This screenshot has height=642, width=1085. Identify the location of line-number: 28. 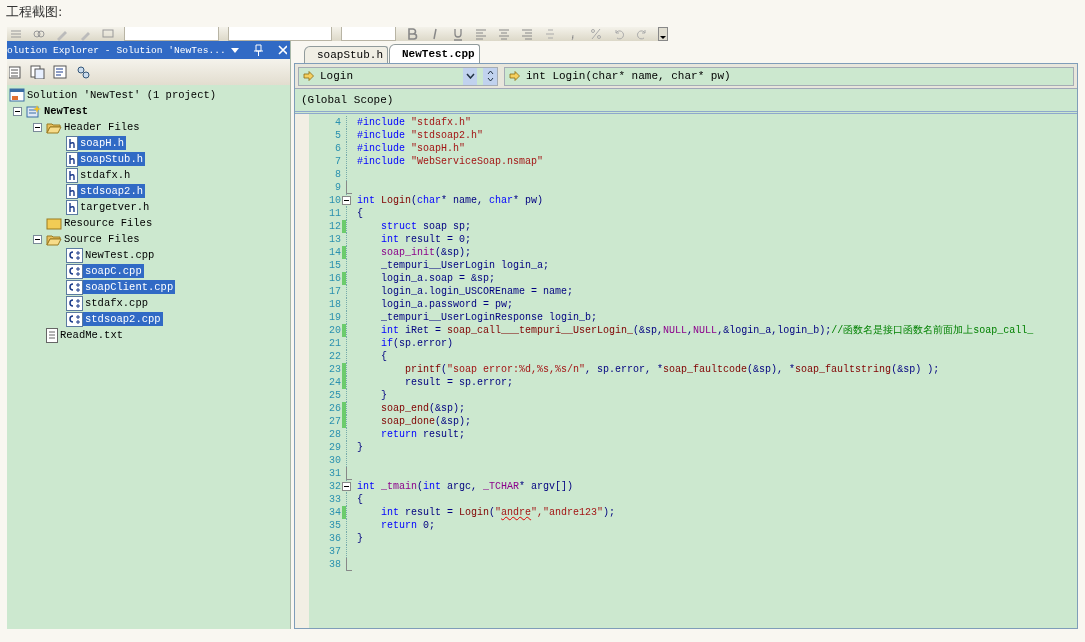
(334, 434).